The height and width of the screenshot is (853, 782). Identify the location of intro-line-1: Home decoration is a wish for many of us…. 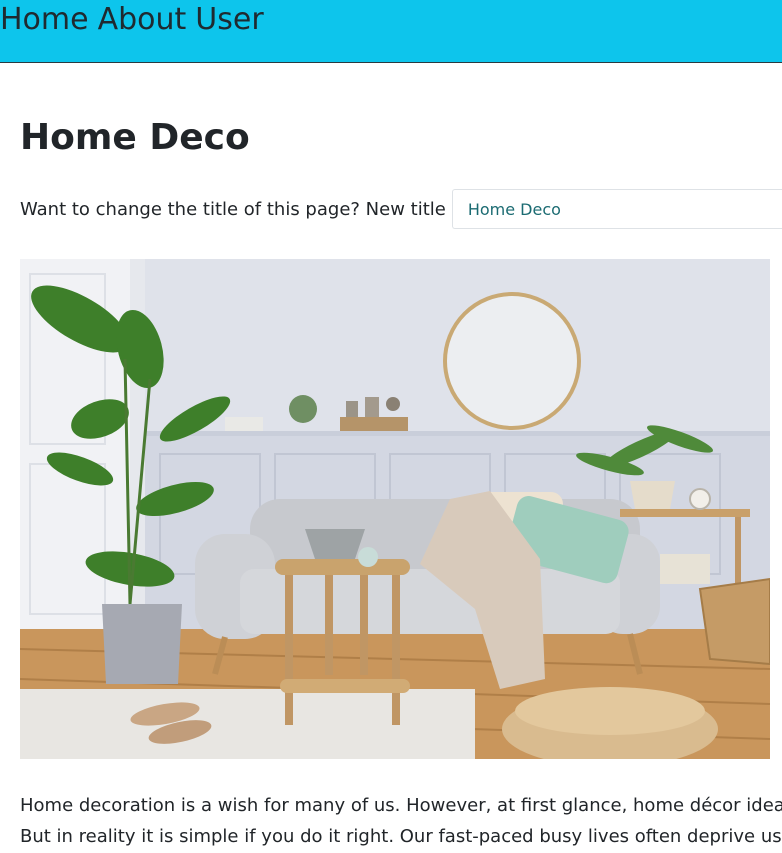
(401, 805).